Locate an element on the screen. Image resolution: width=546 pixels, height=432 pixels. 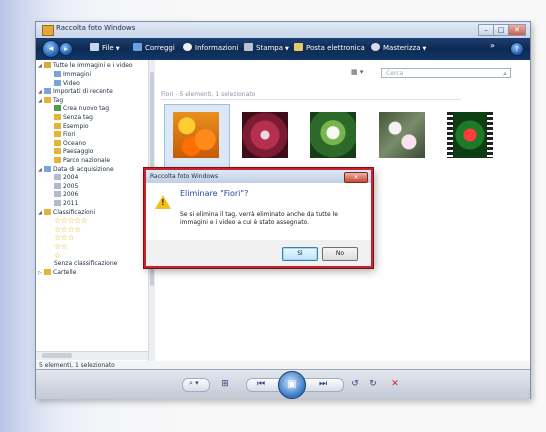
informazioni-button: Informazioni is located at coordinates (210, 47).